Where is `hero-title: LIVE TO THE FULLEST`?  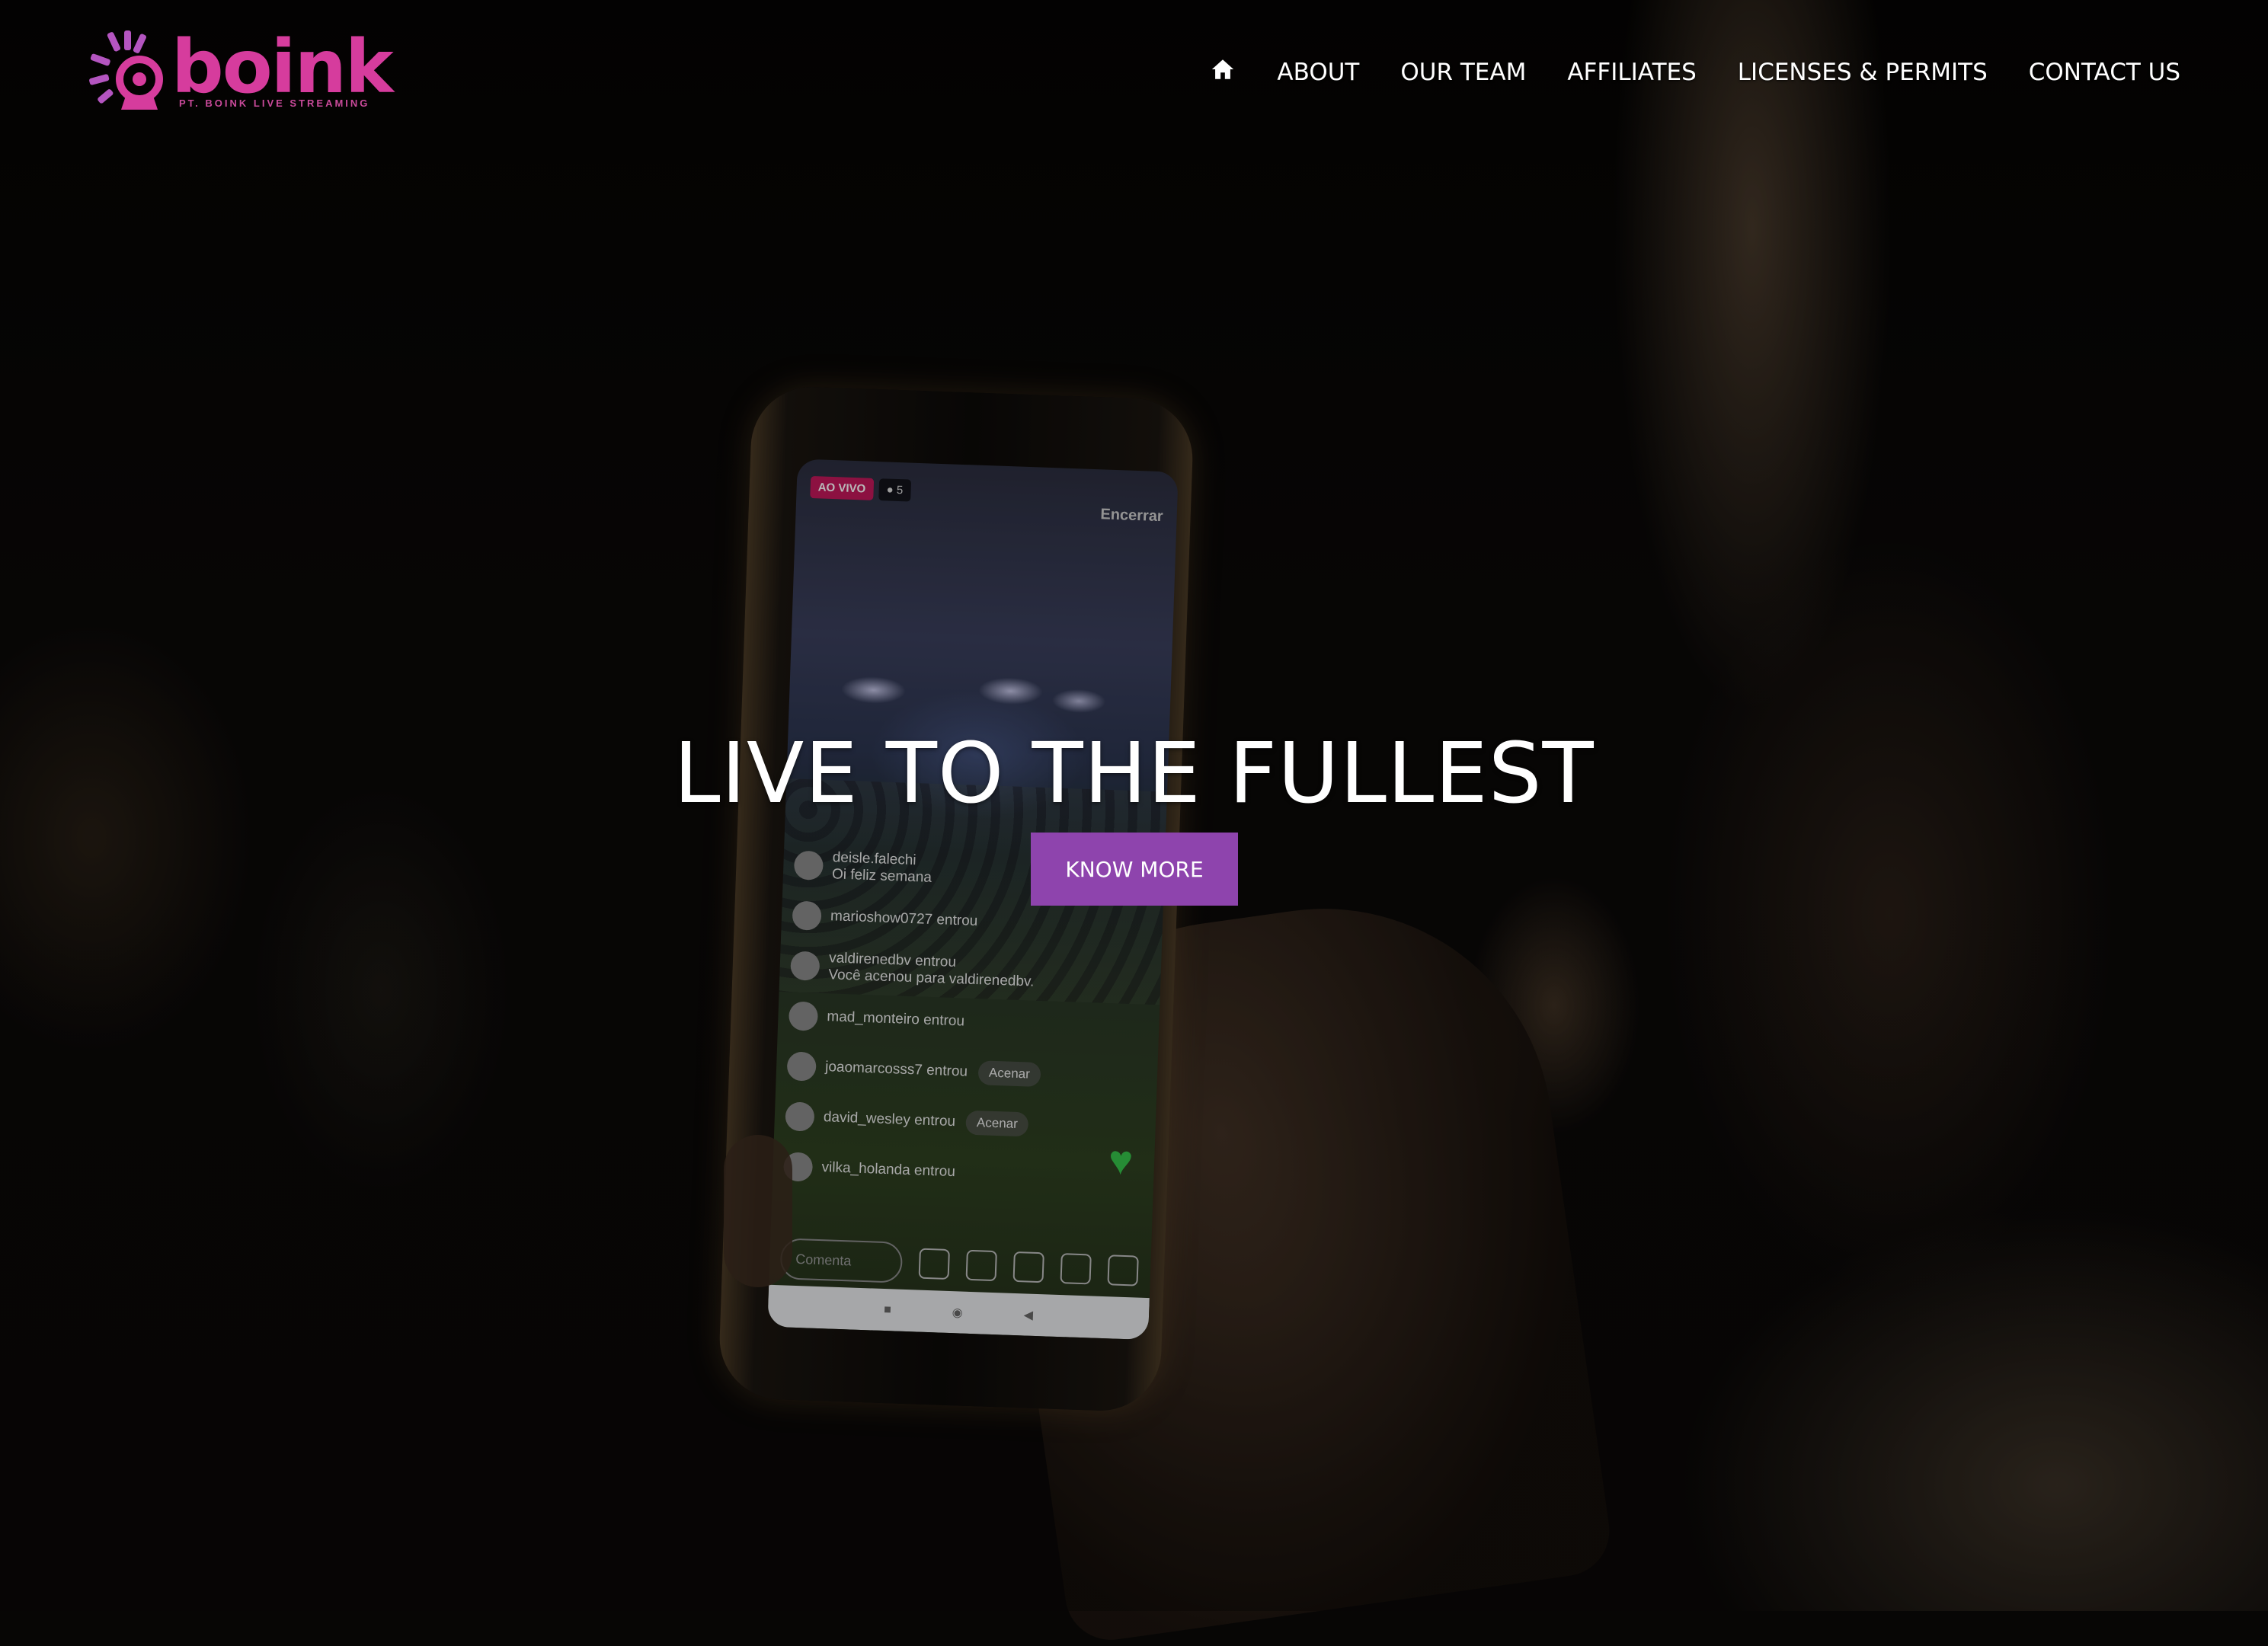 hero-title: LIVE TO THE FULLEST is located at coordinates (1134, 773).